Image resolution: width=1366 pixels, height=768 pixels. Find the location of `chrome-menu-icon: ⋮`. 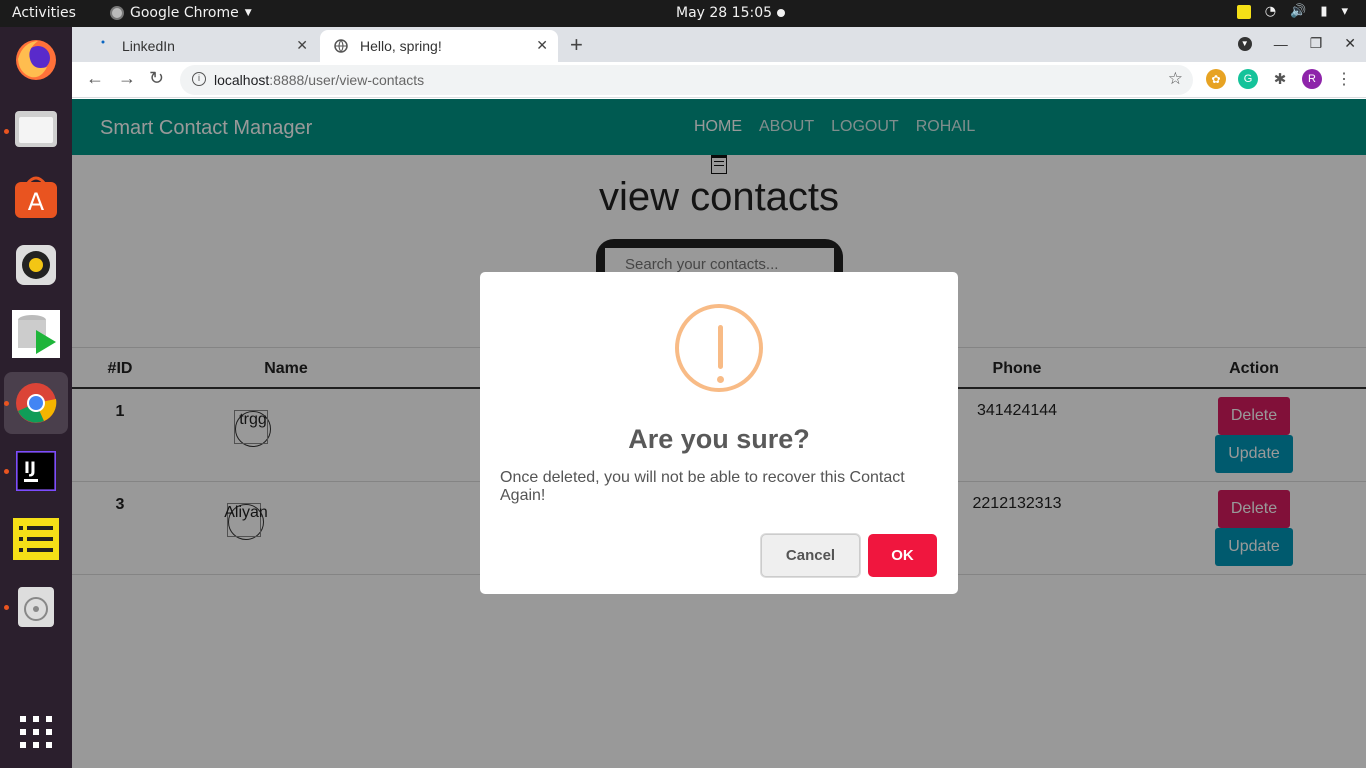

chrome-menu-icon: ⋮ is located at coordinates (1344, 79).